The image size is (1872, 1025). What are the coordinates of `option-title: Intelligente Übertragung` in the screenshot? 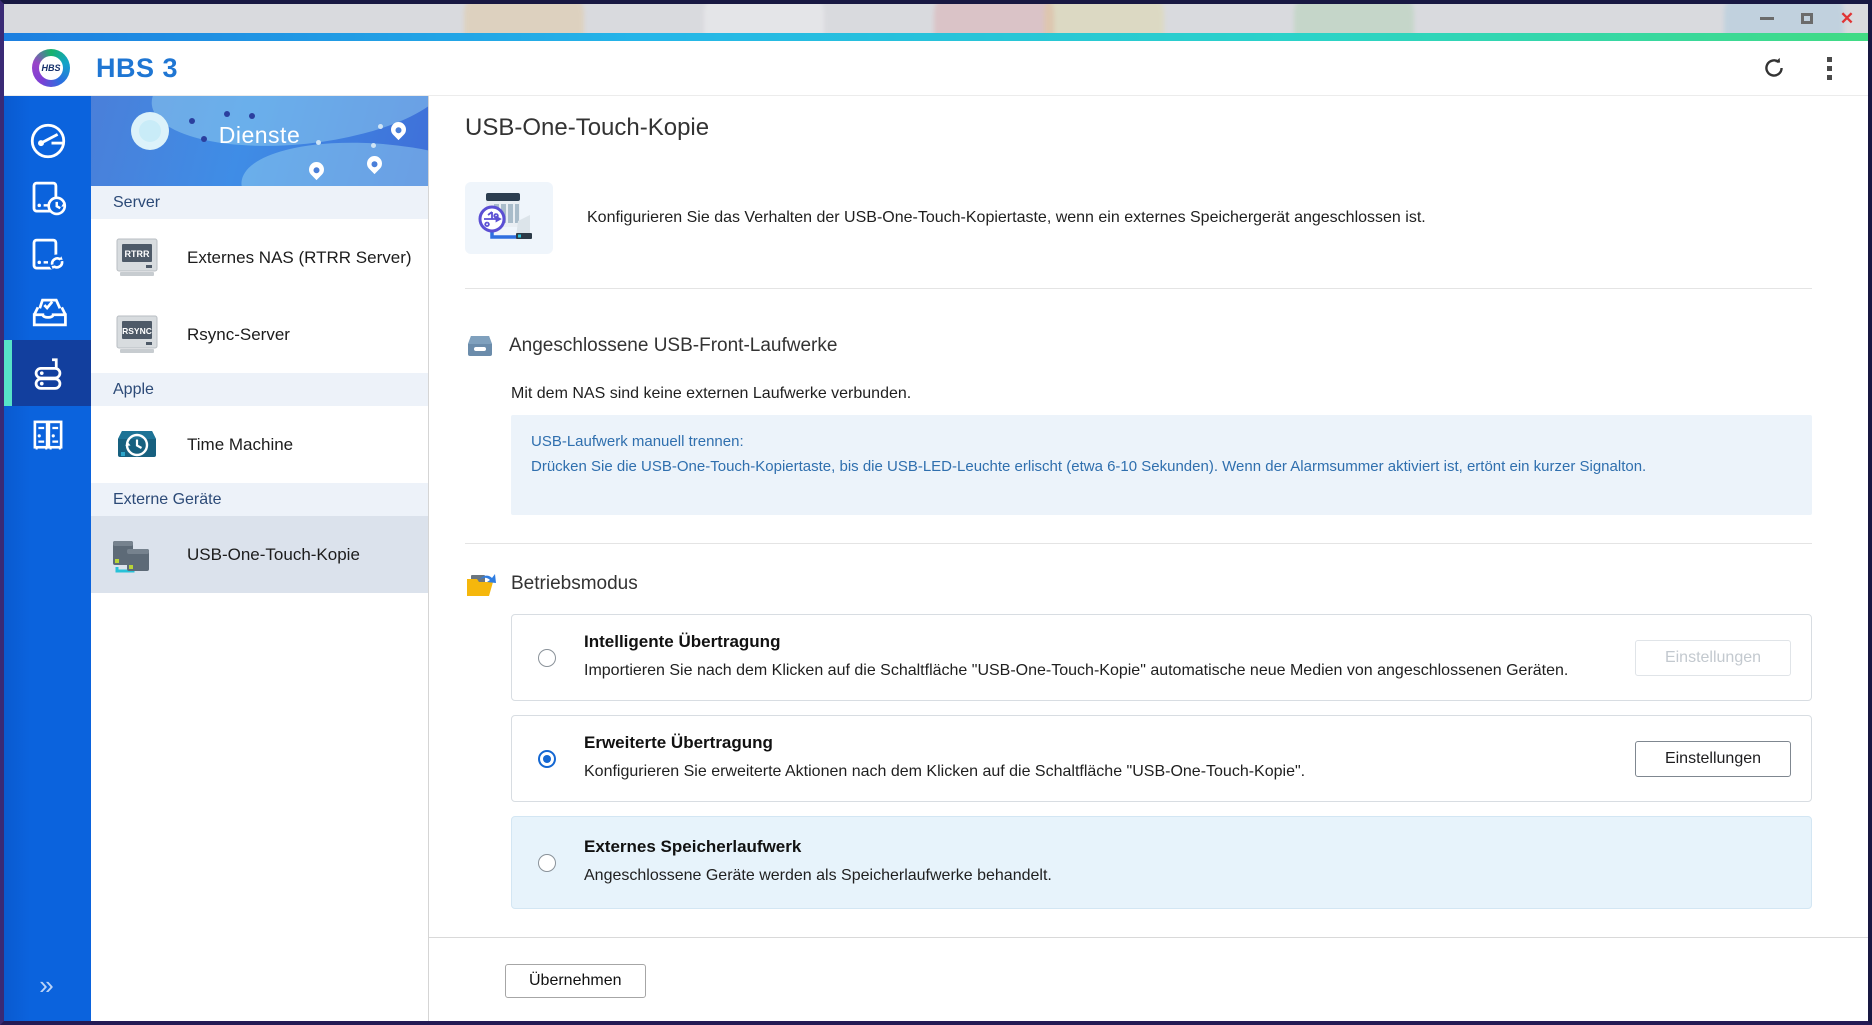 It's located at (682, 641).